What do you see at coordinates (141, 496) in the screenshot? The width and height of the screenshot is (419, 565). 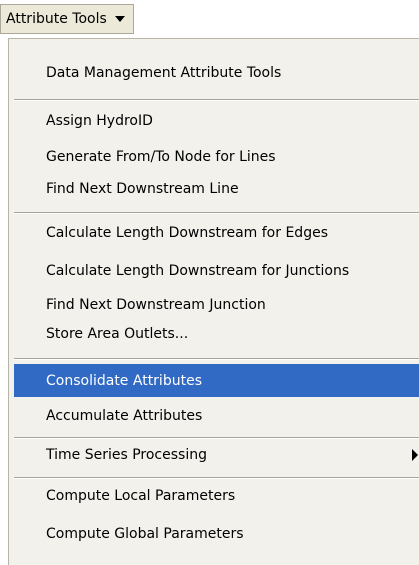 I see `menu-item-label: Compute Local Parameters` at bounding box center [141, 496].